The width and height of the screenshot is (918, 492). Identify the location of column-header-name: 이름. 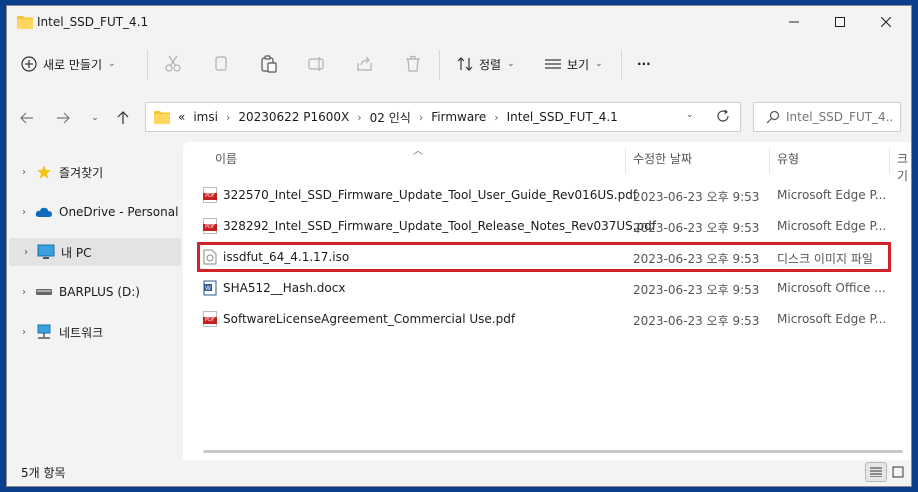
(226, 158).